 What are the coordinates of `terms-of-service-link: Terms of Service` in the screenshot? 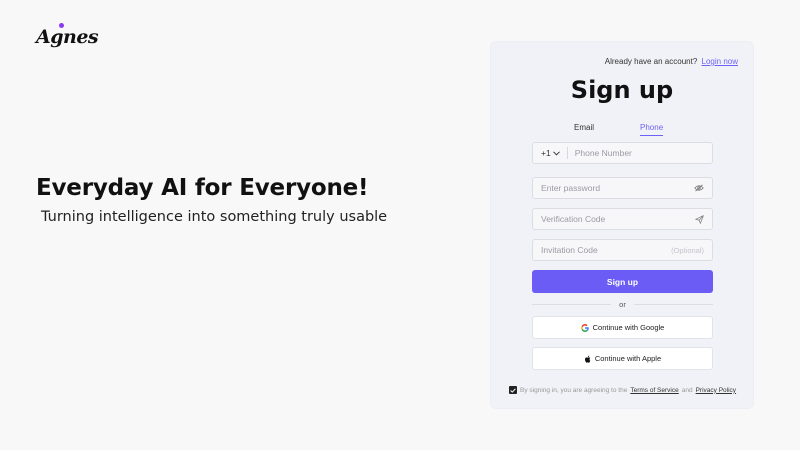 It's located at (654, 390).